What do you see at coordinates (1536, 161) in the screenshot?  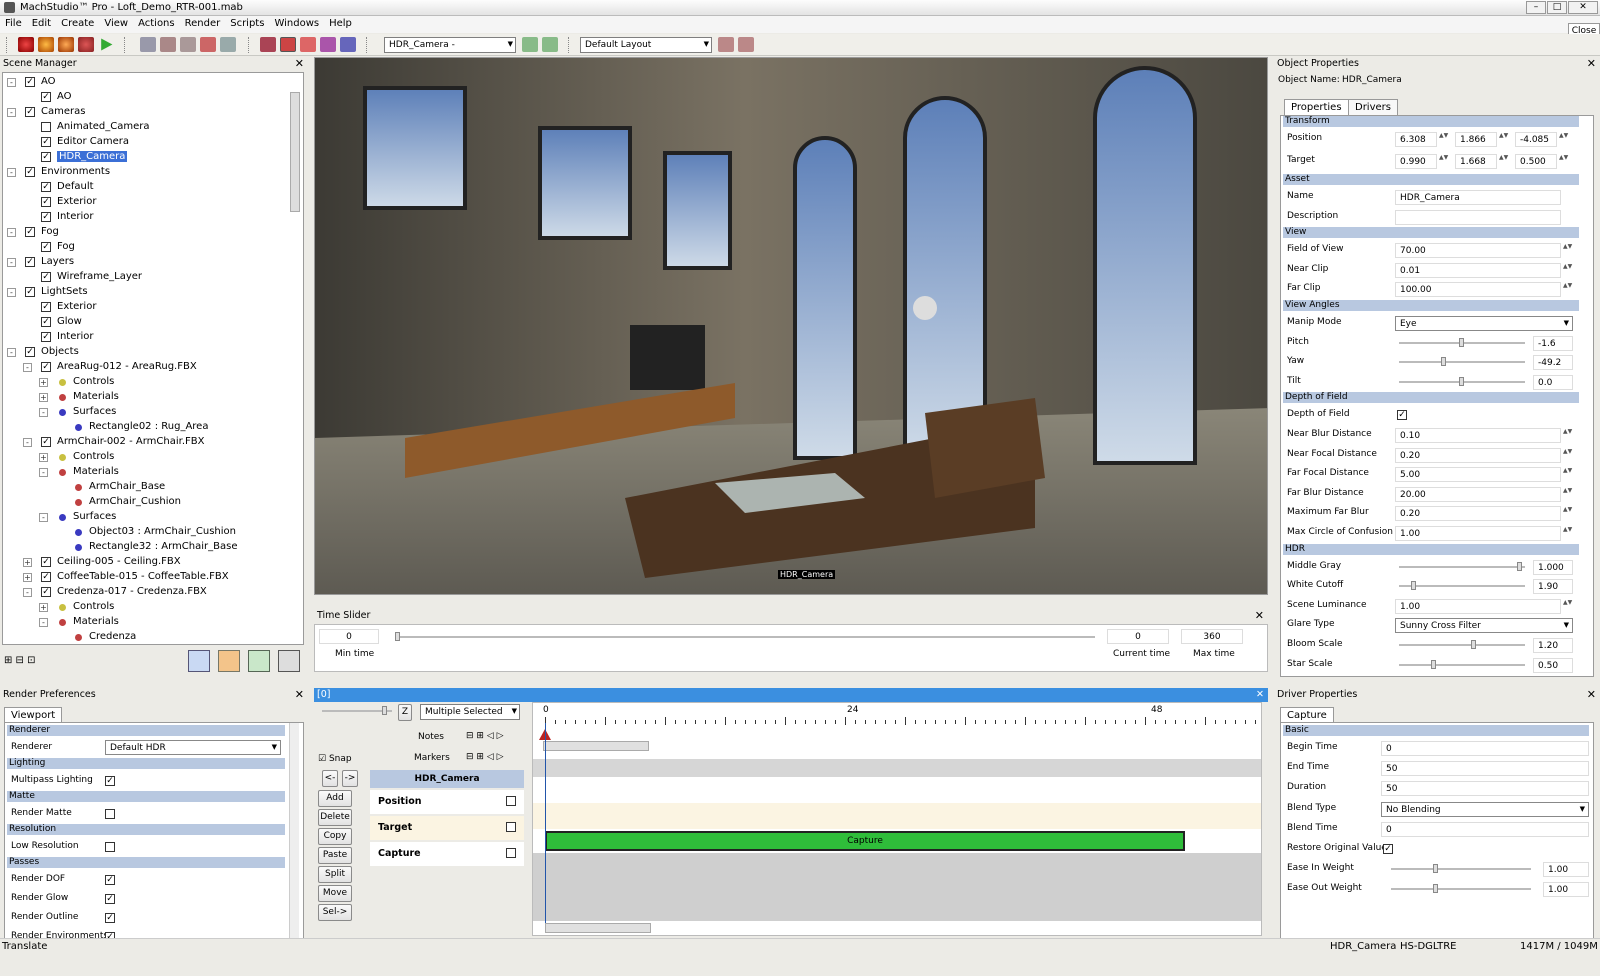 I see `vector-field: 0.500` at bounding box center [1536, 161].